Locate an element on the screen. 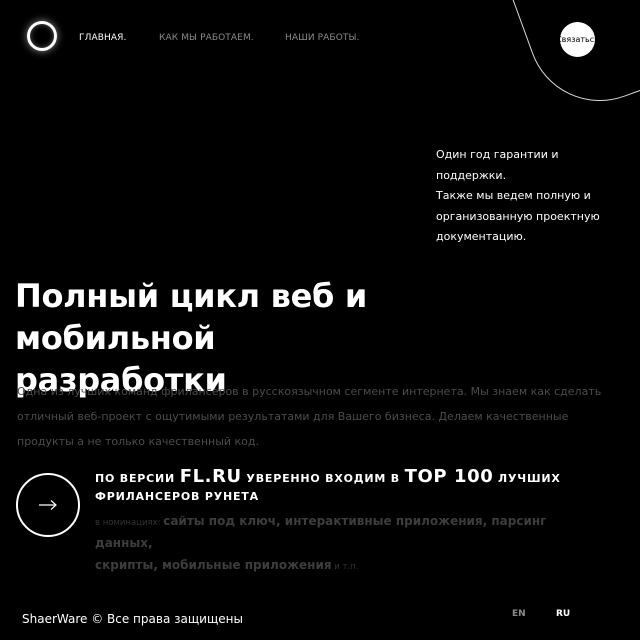 The height and width of the screenshot is (640, 640). contact-button-label: Связаться is located at coordinates (577, 39).